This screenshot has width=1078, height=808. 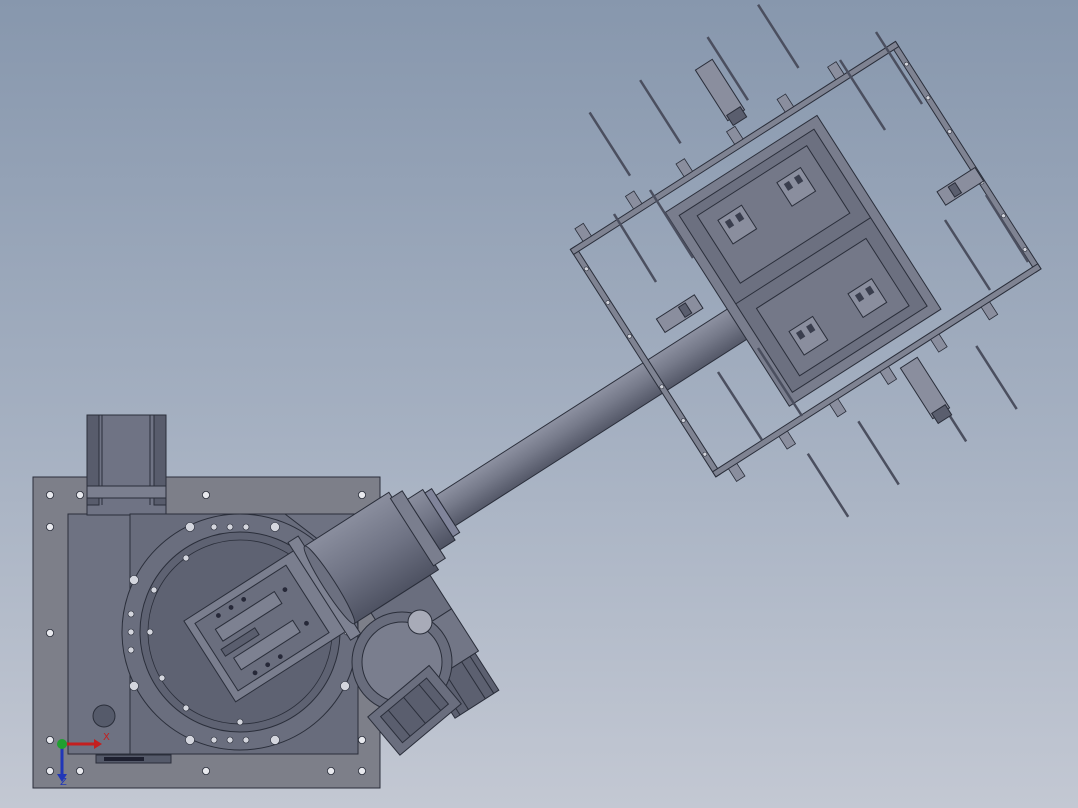 What do you see at coordinates (126, 465) in the screenshot?
I see `motor-bracket` at bounding box center [126, 465].